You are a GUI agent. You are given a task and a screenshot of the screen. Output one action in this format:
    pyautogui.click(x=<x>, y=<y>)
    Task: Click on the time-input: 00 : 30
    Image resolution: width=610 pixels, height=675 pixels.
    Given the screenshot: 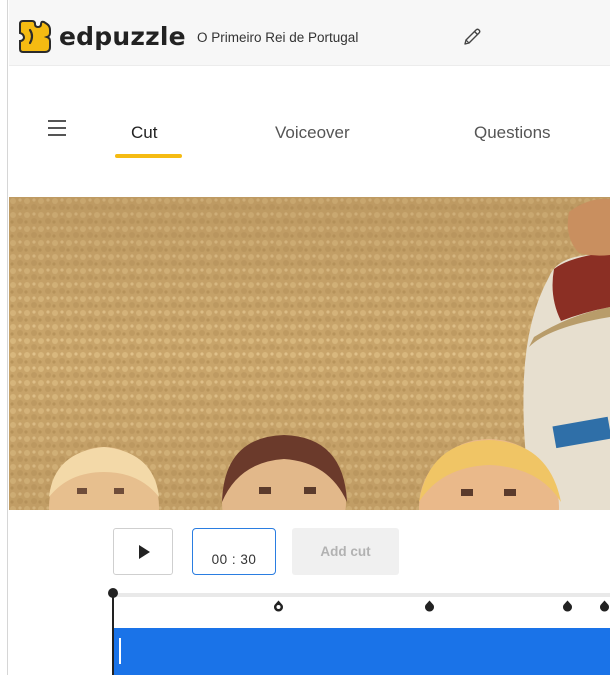 What is the action you would take?
    pyautogui.click(x=234, y=551)
    